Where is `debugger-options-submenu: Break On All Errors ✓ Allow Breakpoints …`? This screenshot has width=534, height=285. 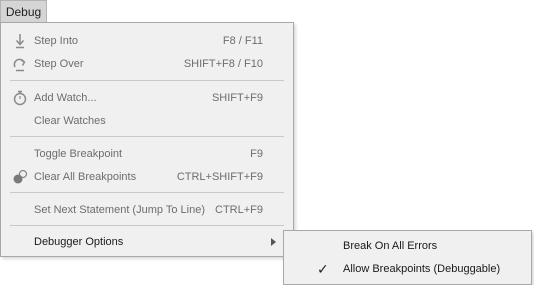
debugger-options-submenu: Break On All Errors ✓ Allow Breakpoints … is located at coordinates (407, 257).